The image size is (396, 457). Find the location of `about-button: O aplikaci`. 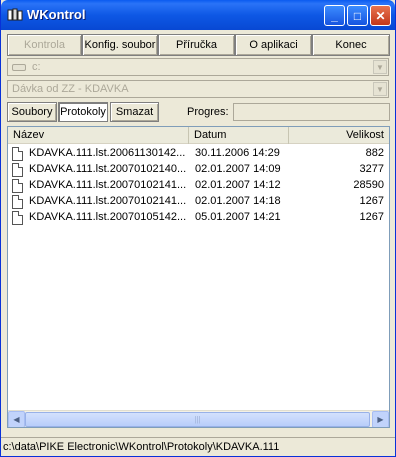

about-button: O aplikaci is located at coordinates (273, 45).